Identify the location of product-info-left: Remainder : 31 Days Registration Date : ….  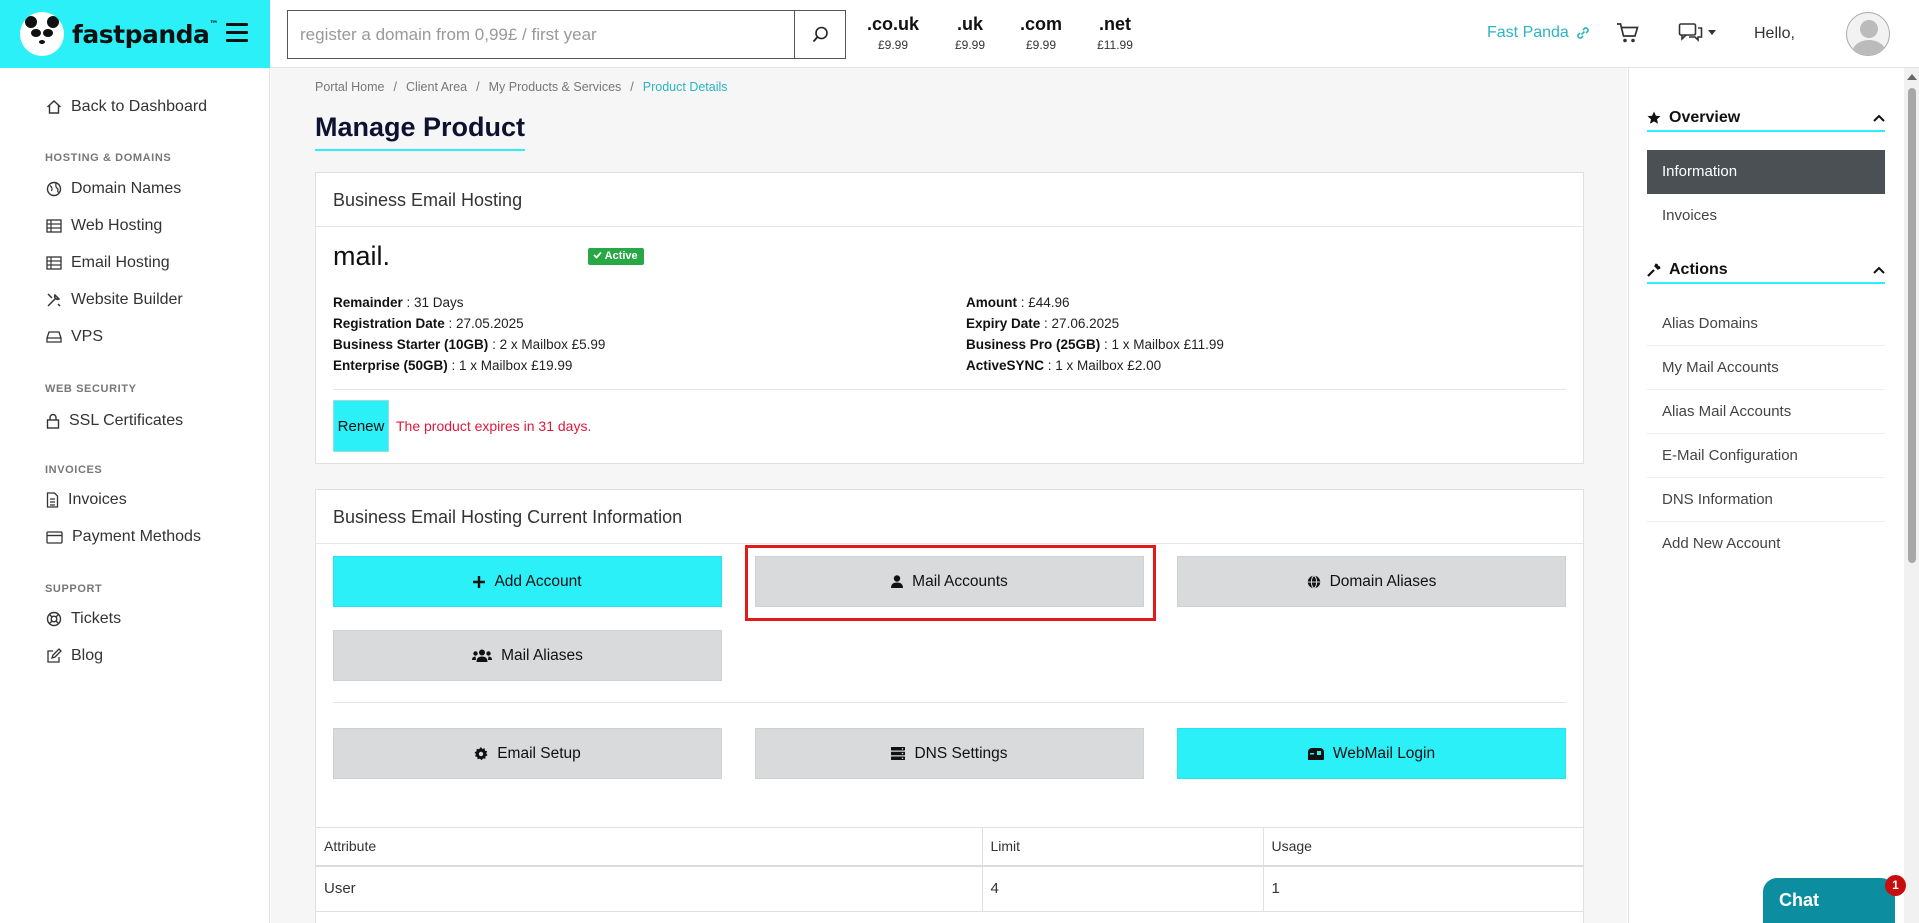
(469, 334).